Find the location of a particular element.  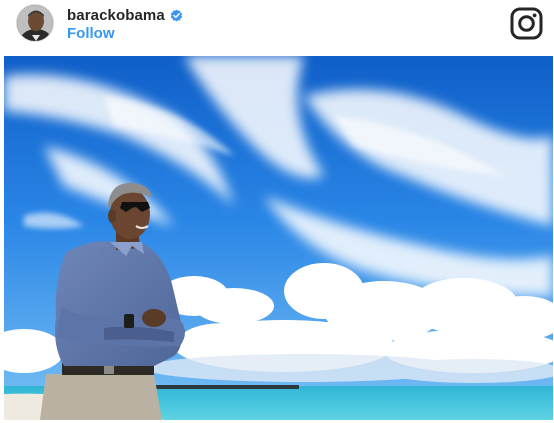

post-header: barackobama Follow is located at coordinates (277, 28).